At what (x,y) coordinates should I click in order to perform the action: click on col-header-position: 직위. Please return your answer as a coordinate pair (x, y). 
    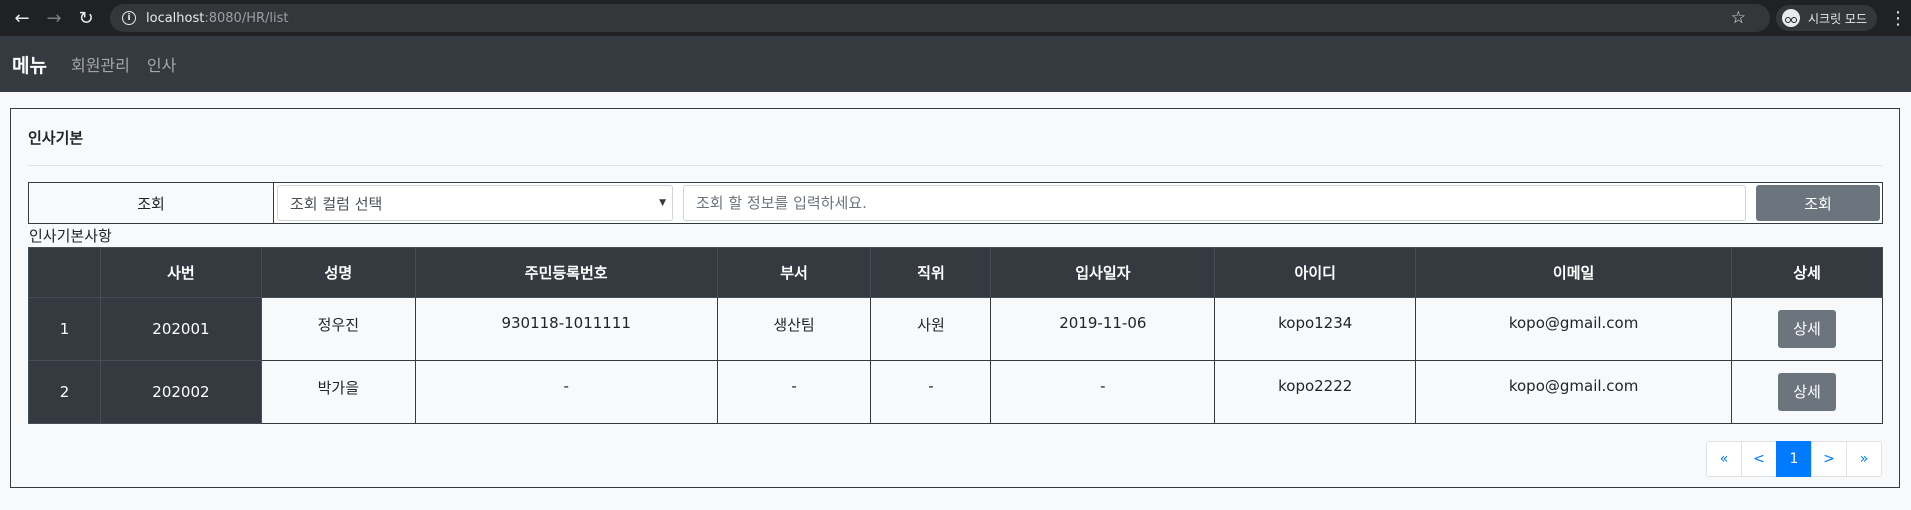
    Looking at the image, I should click on (931, 272).